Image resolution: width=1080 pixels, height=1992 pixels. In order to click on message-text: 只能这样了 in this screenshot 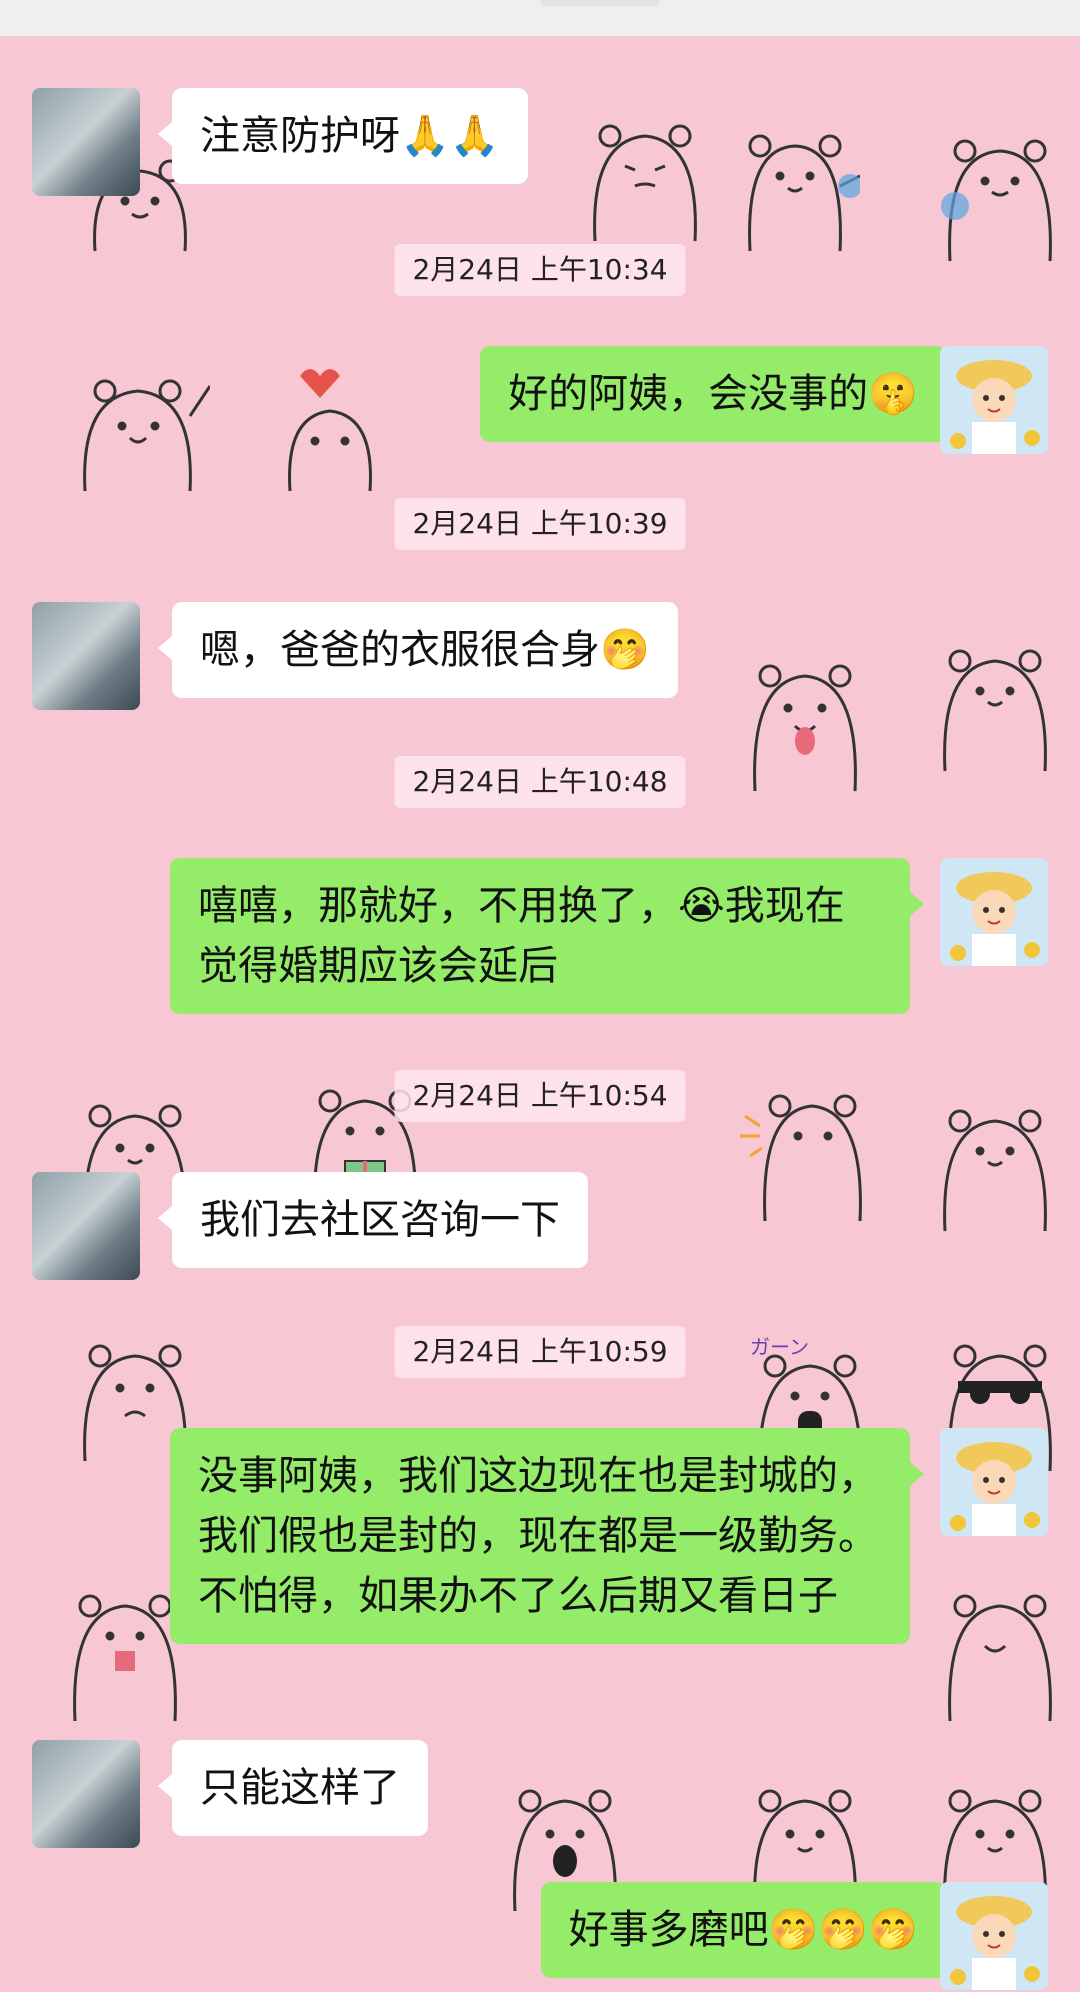, I will do `click(300, 1788)`.